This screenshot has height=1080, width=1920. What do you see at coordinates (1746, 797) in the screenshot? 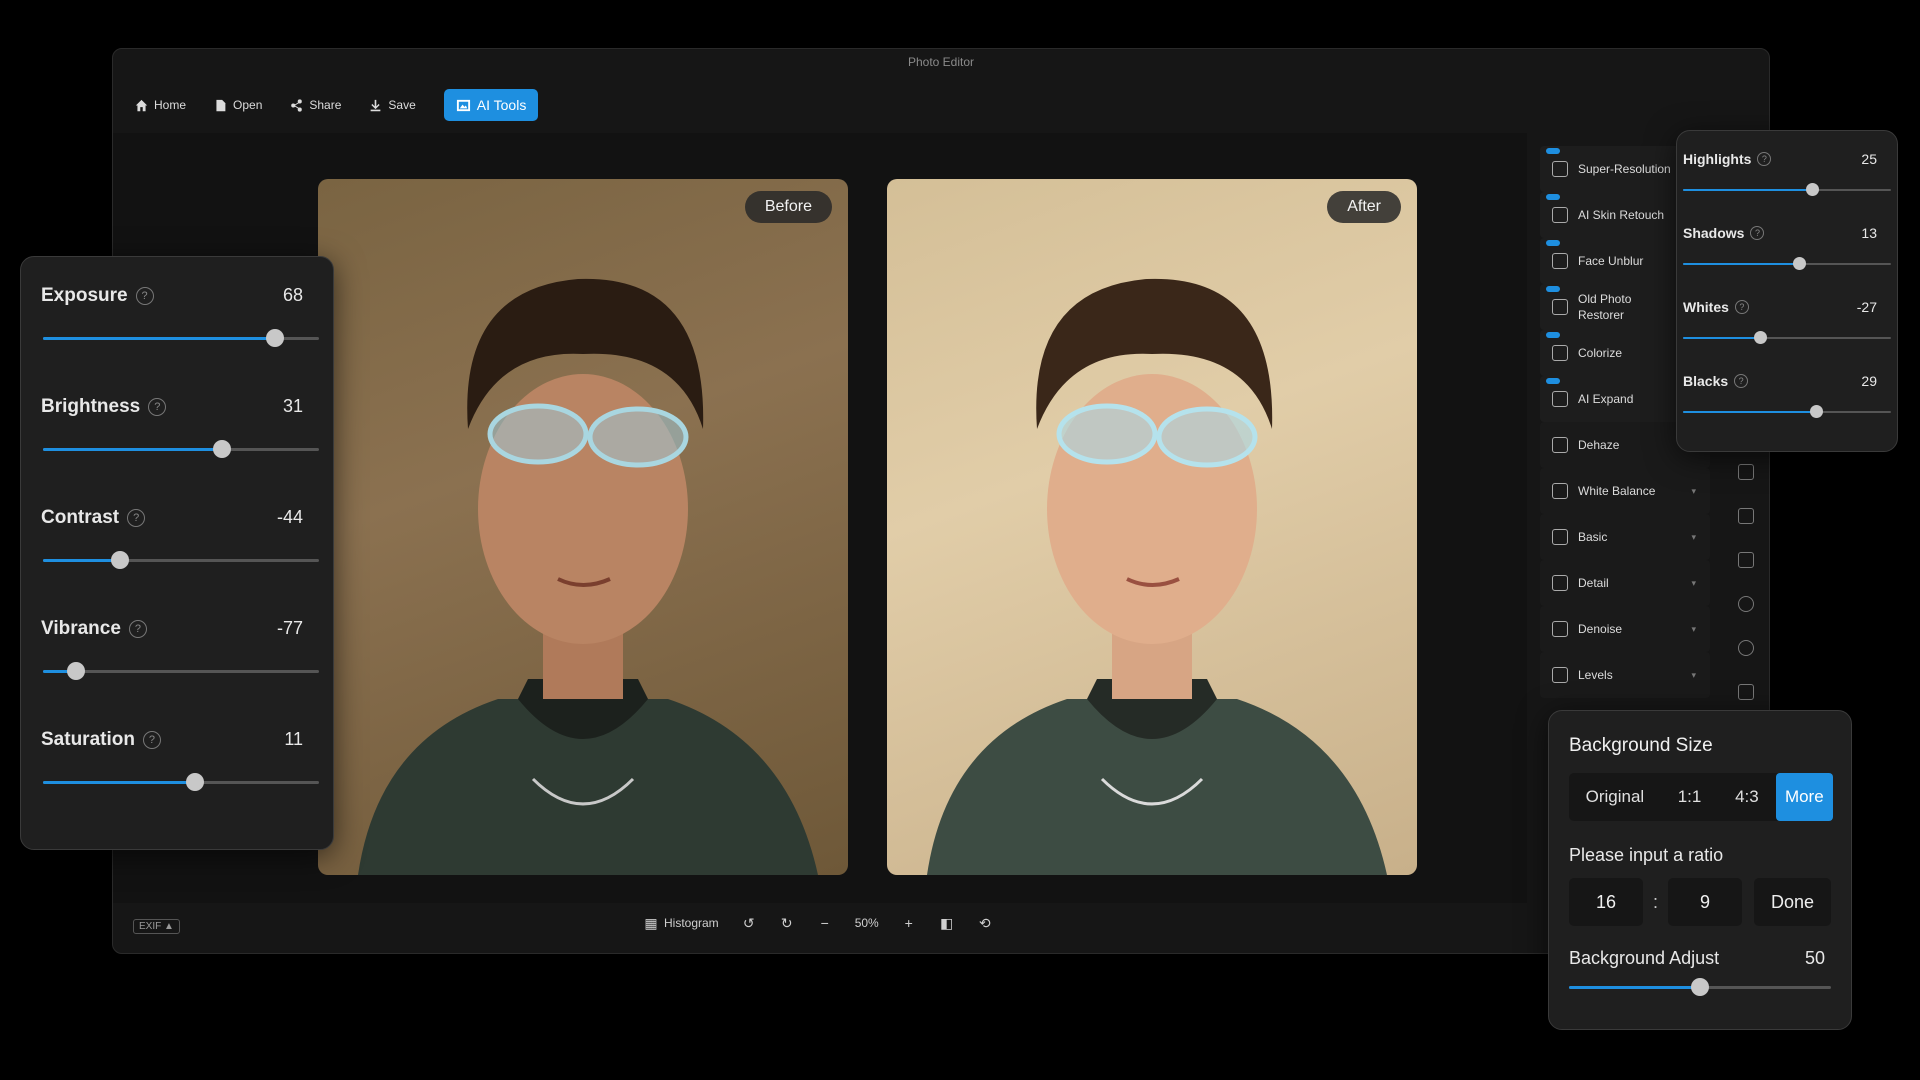
I see `ratio-tab-4-3: 4:3` at bounding box center [1746, 797].